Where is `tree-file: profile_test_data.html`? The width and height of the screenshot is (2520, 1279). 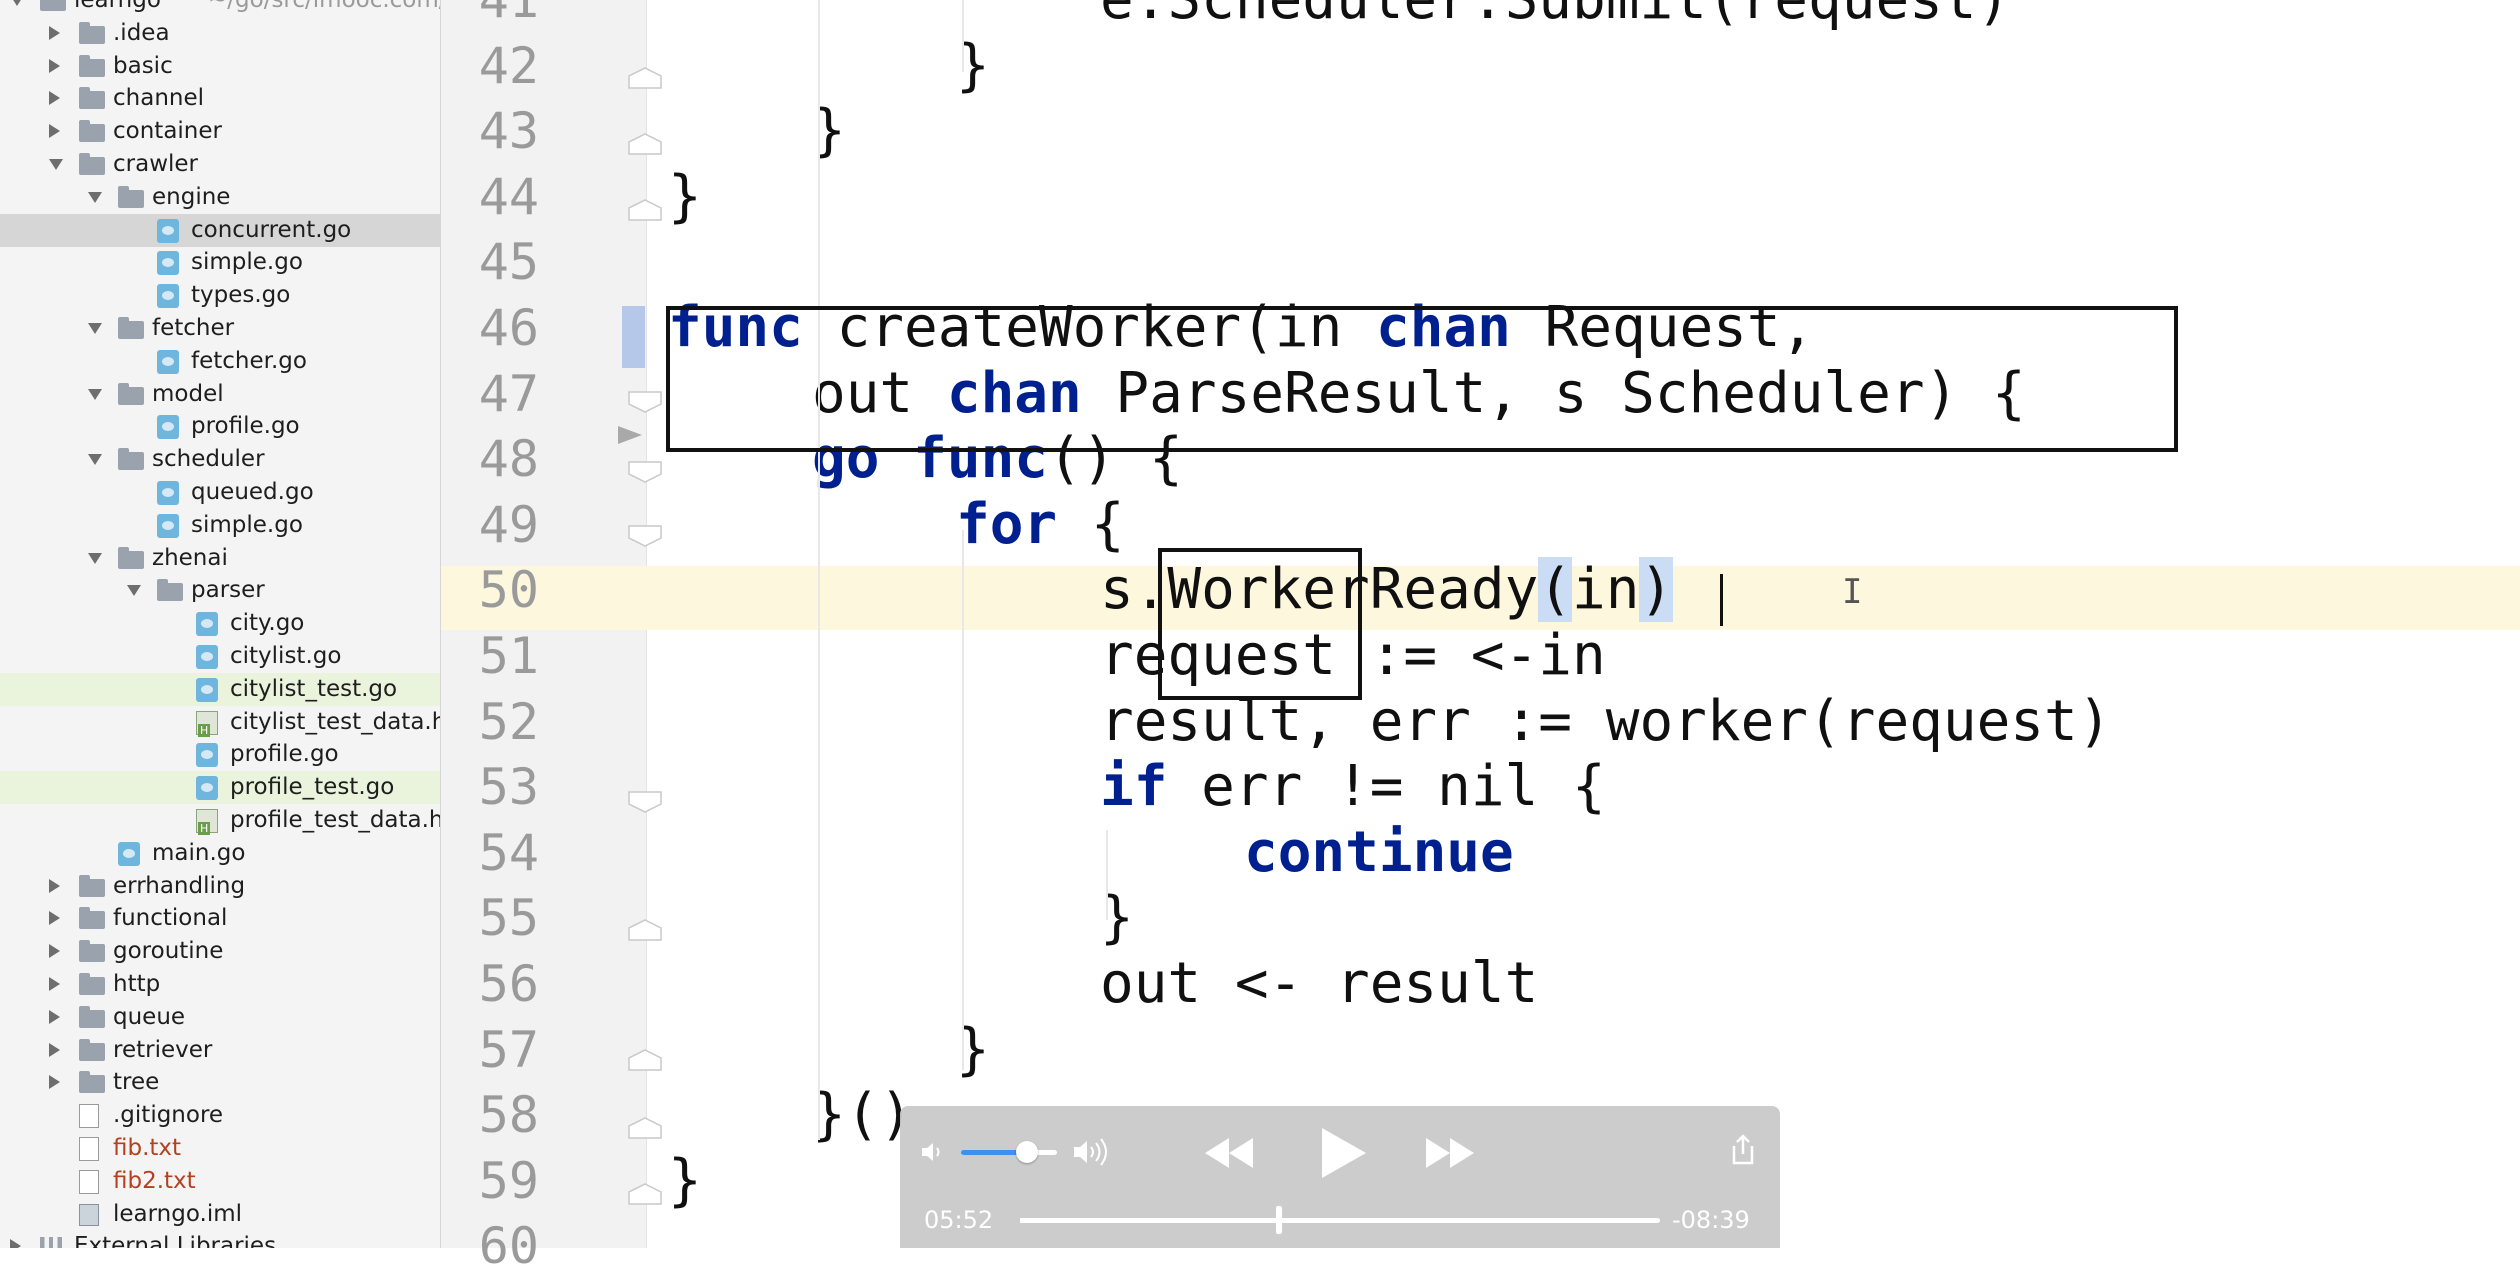 tree-file: profile_test_data.html is located at coordinates (220, 820).